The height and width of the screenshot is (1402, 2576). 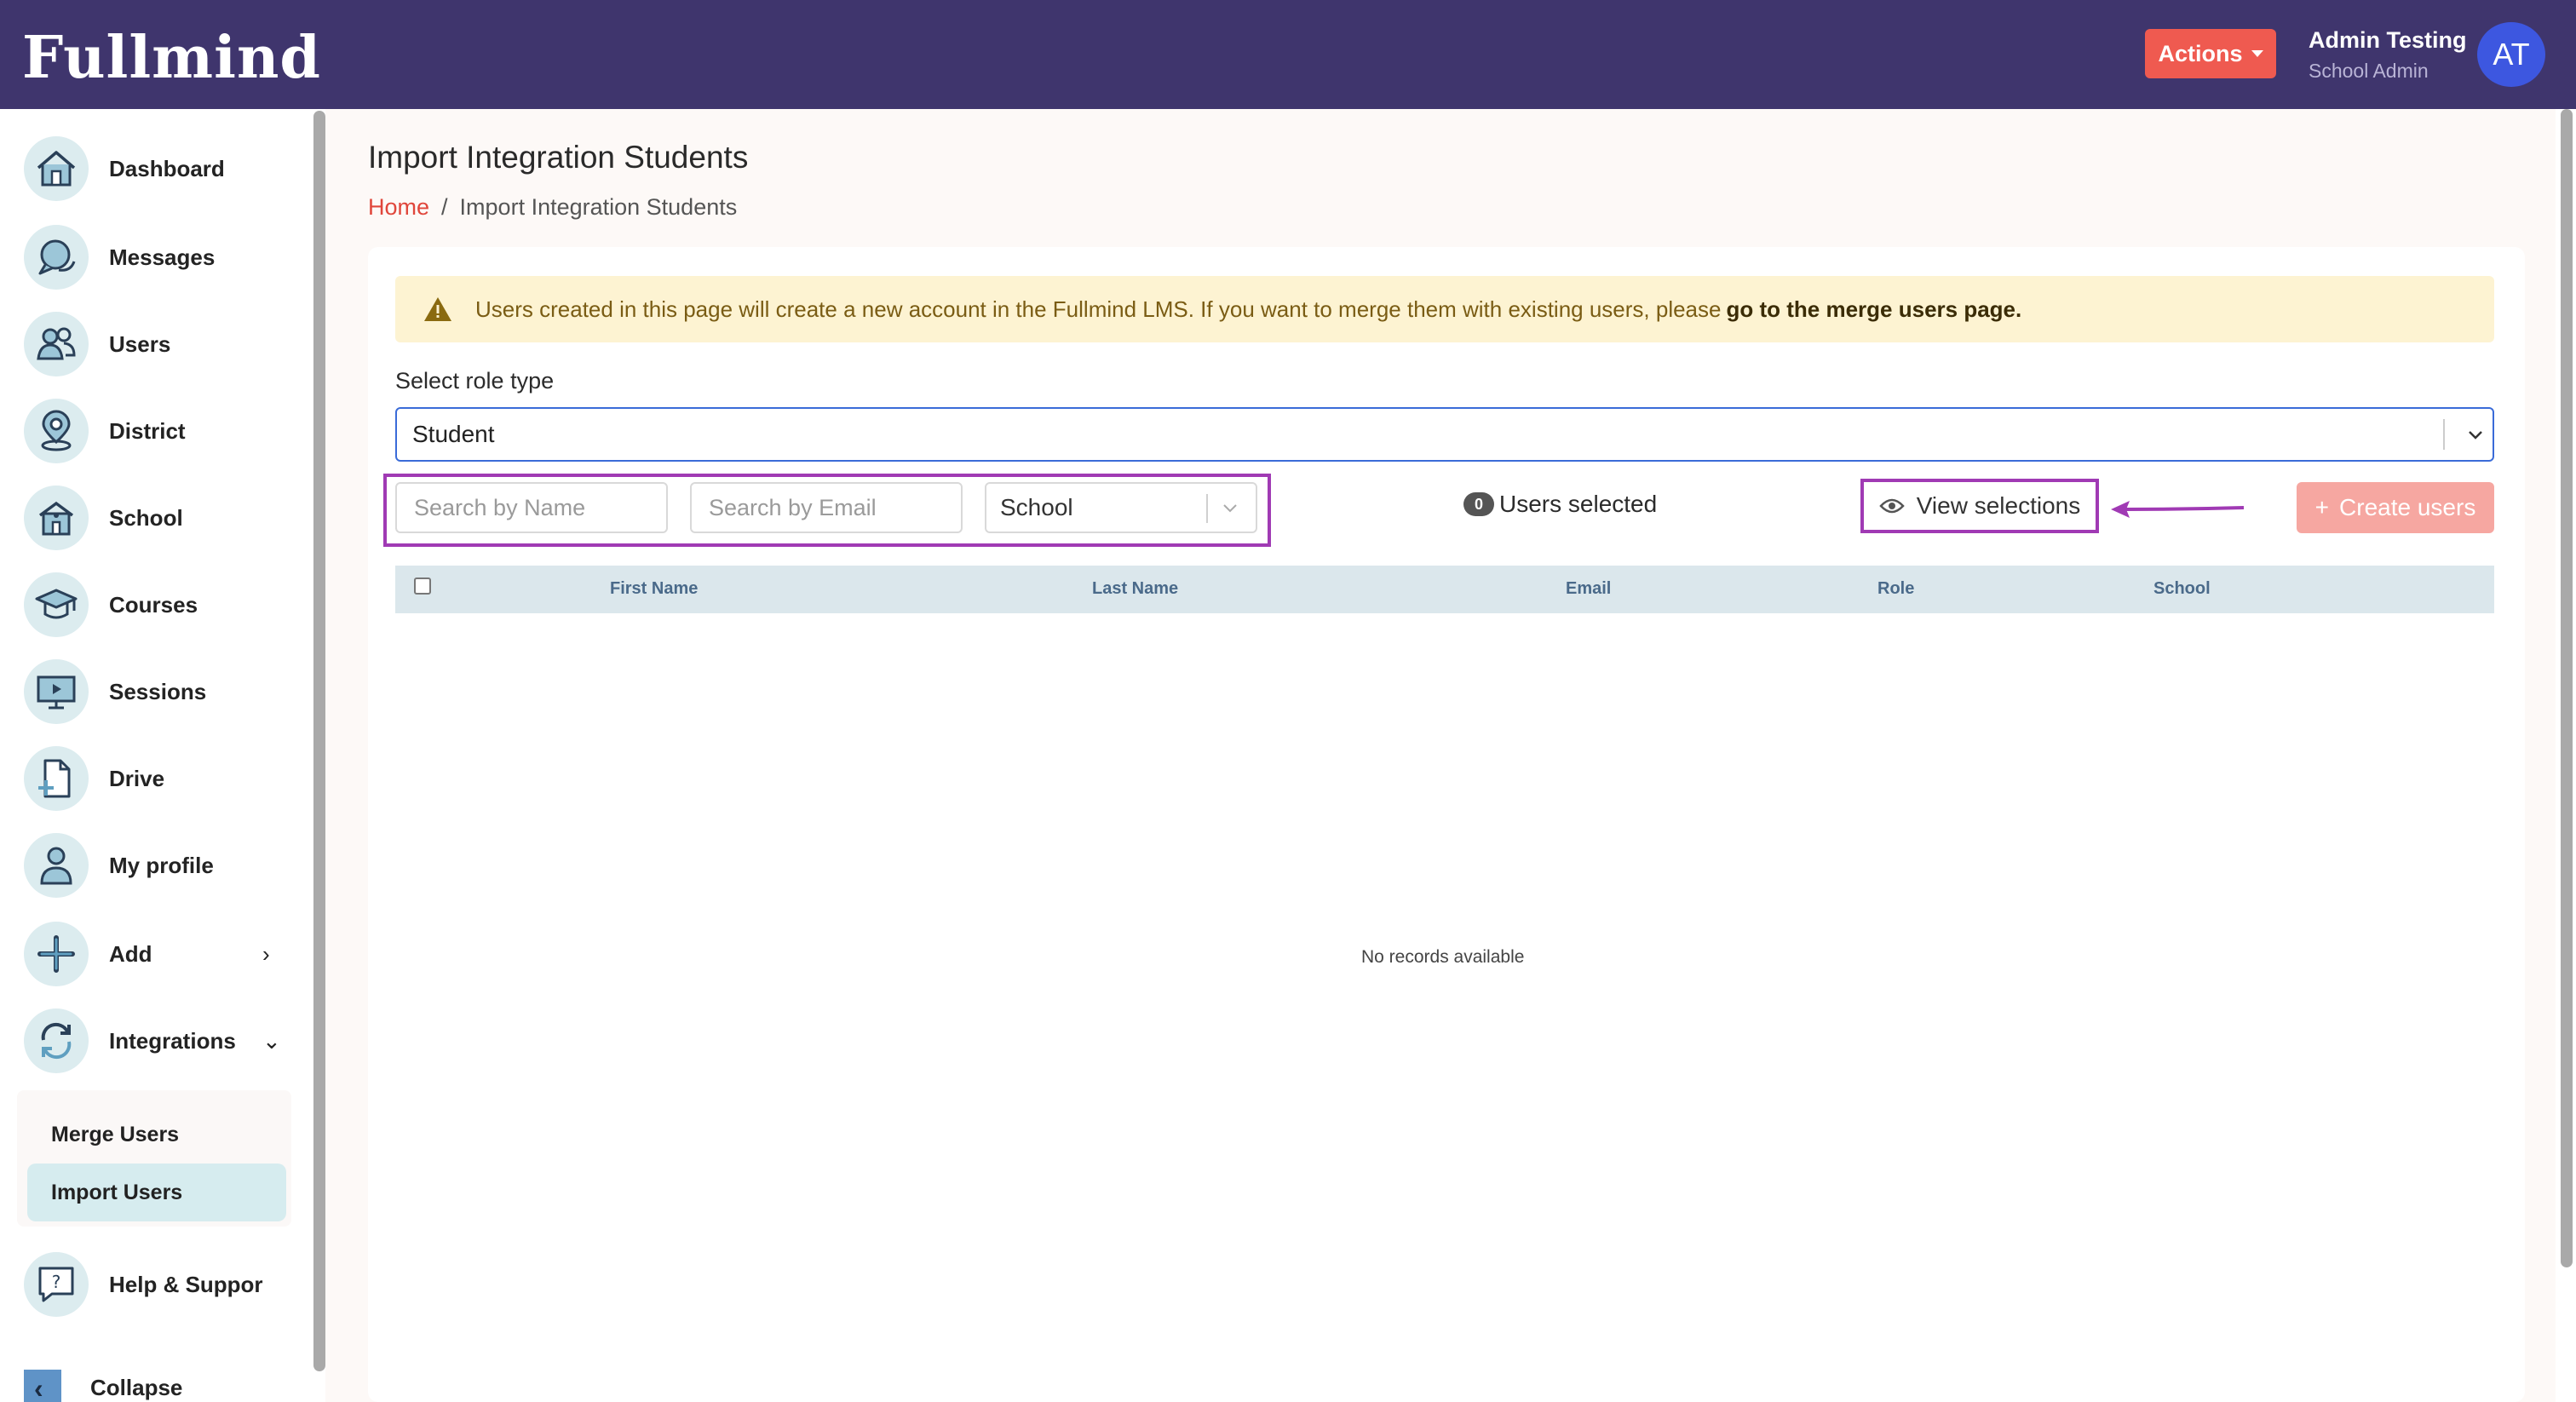 I want to click on sidebar-item-add: Add ›, so click(x=151, y=954).